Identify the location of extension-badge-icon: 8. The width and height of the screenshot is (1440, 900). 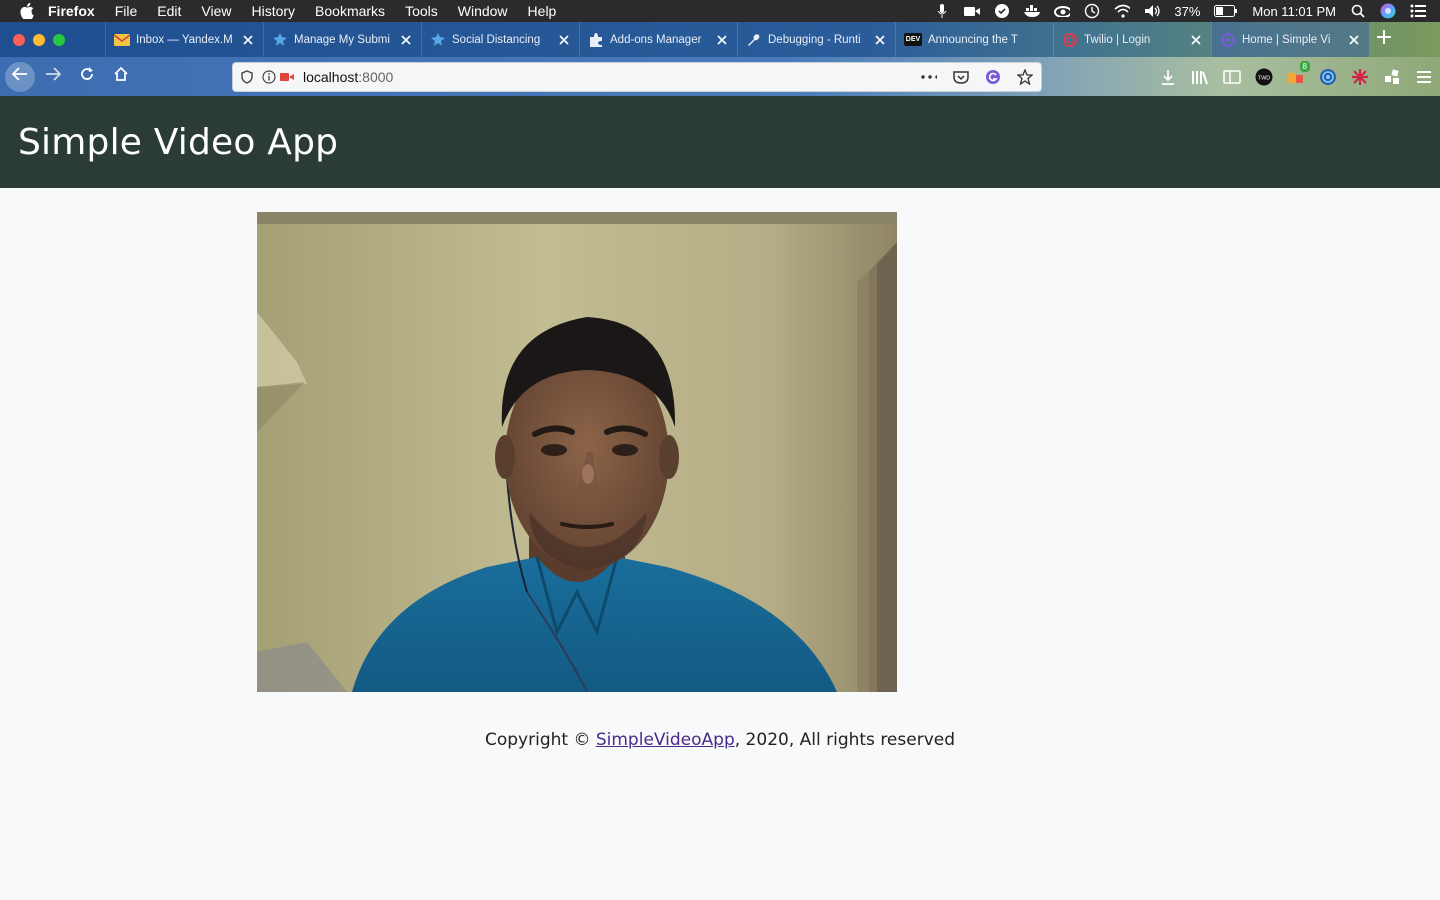
(1298, 73).